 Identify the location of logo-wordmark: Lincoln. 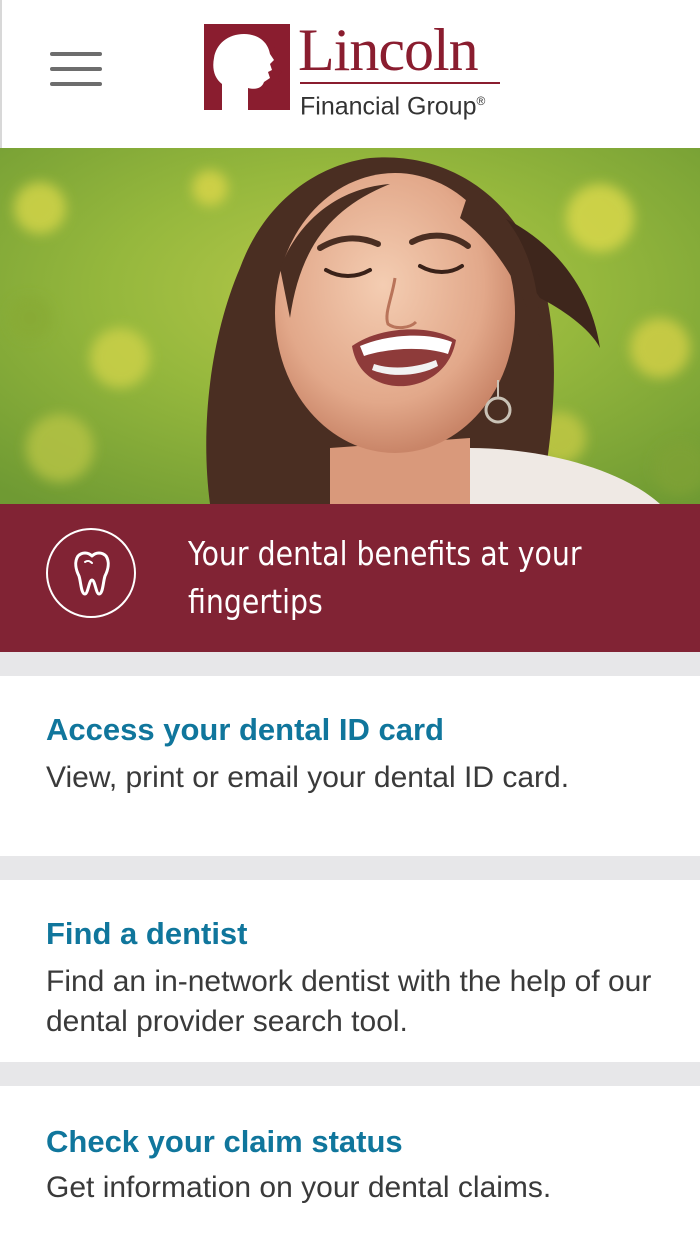
(388, 50).